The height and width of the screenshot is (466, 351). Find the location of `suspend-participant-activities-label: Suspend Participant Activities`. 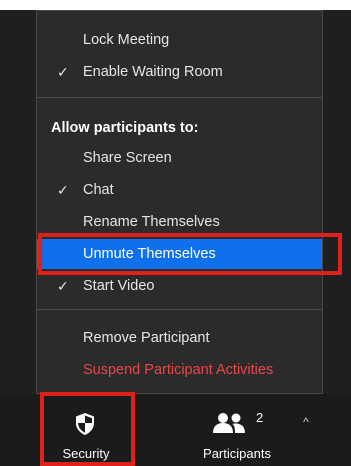

suspend-participant-activities-label: Suspend Participant Activities is located at coordinates (178, 370).